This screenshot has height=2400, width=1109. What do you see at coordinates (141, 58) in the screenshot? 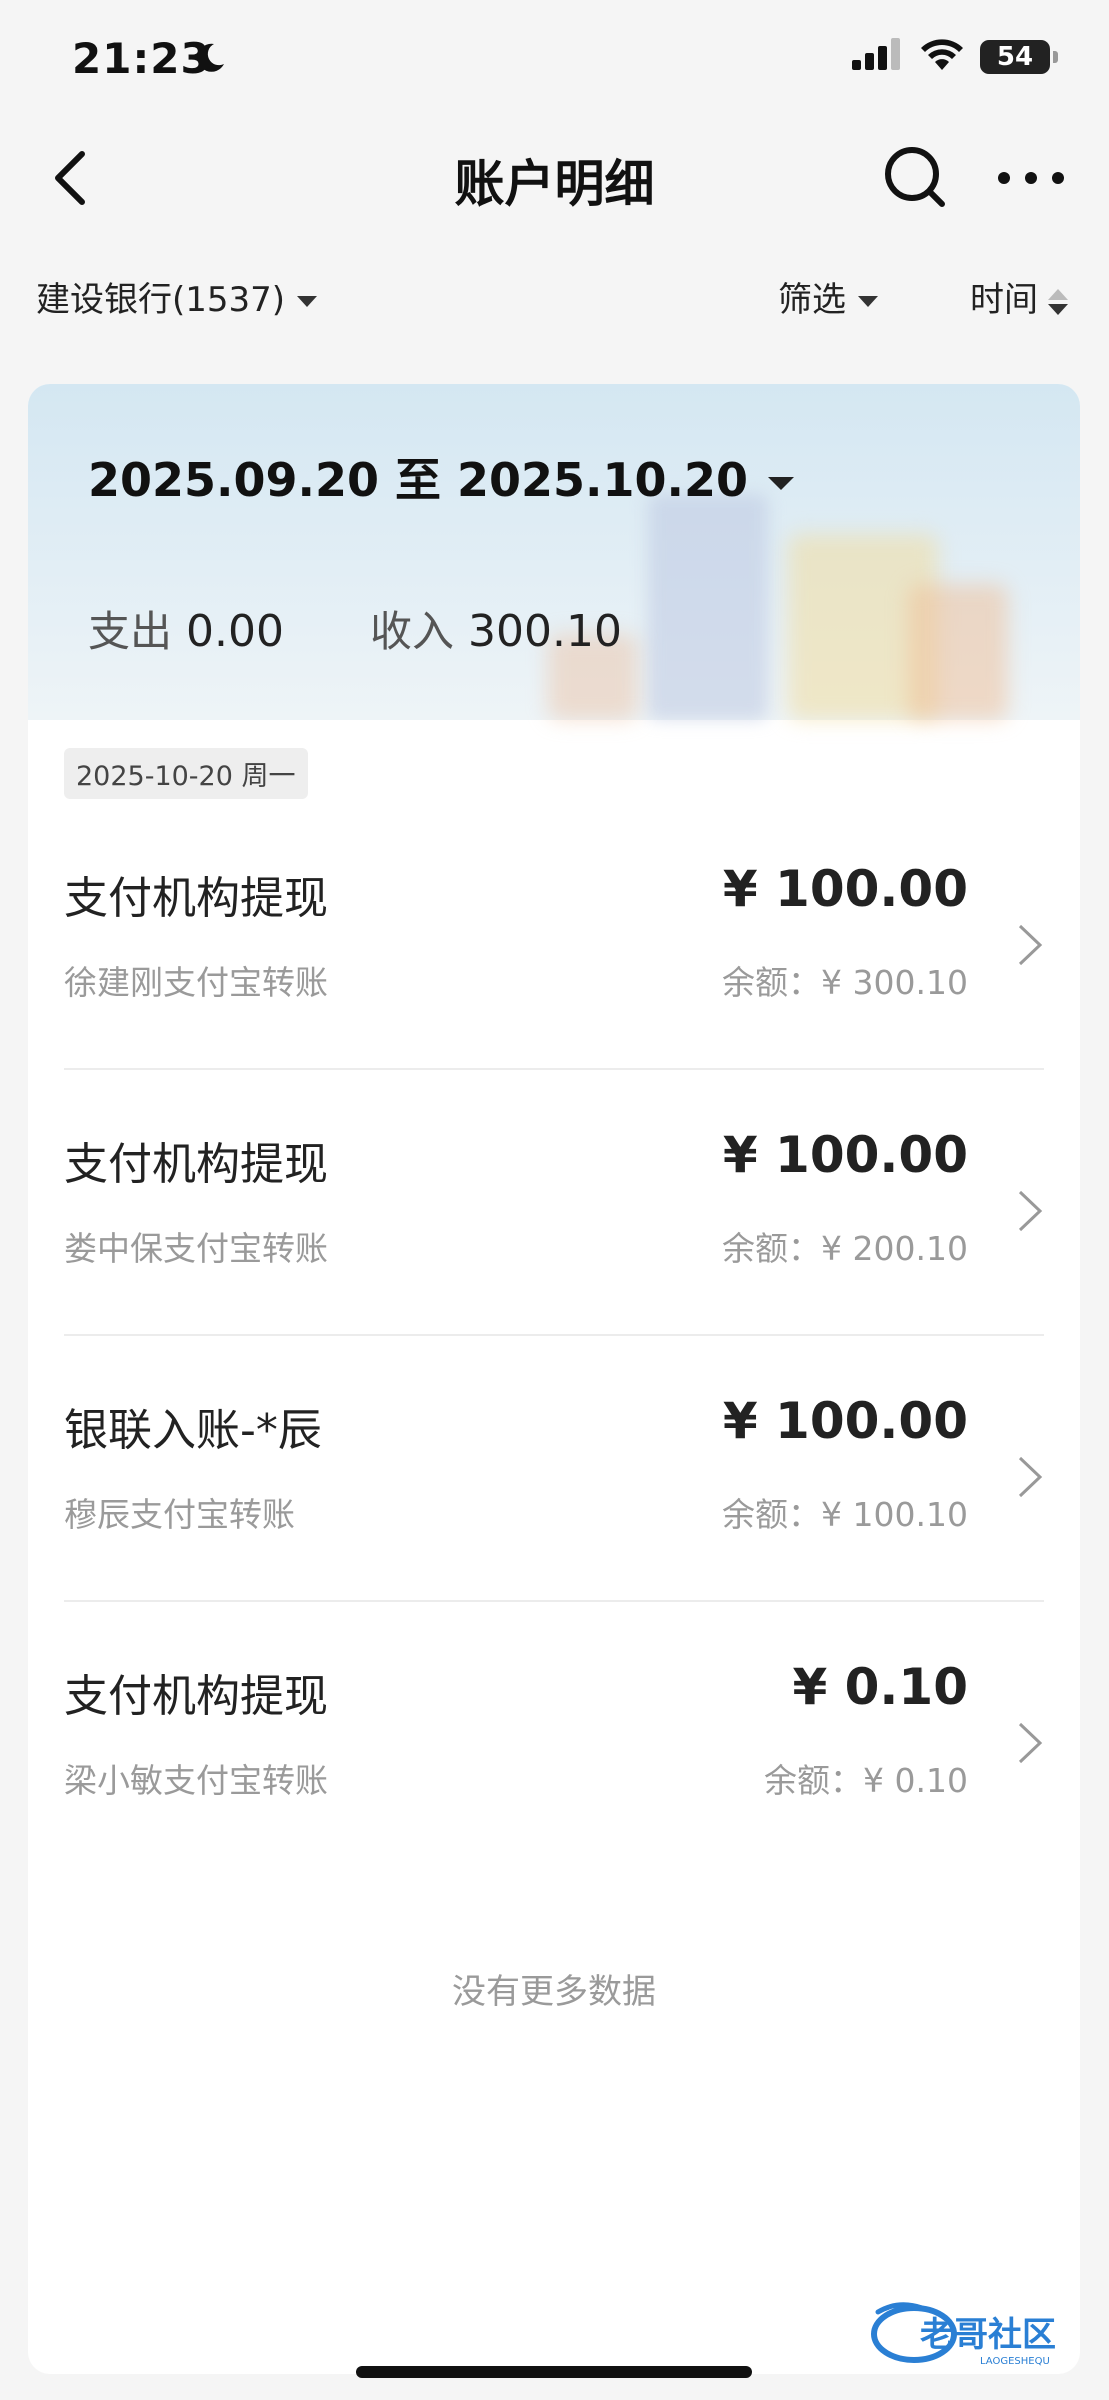
I see `status-time: 21:23` at bounding box center [141, 58].